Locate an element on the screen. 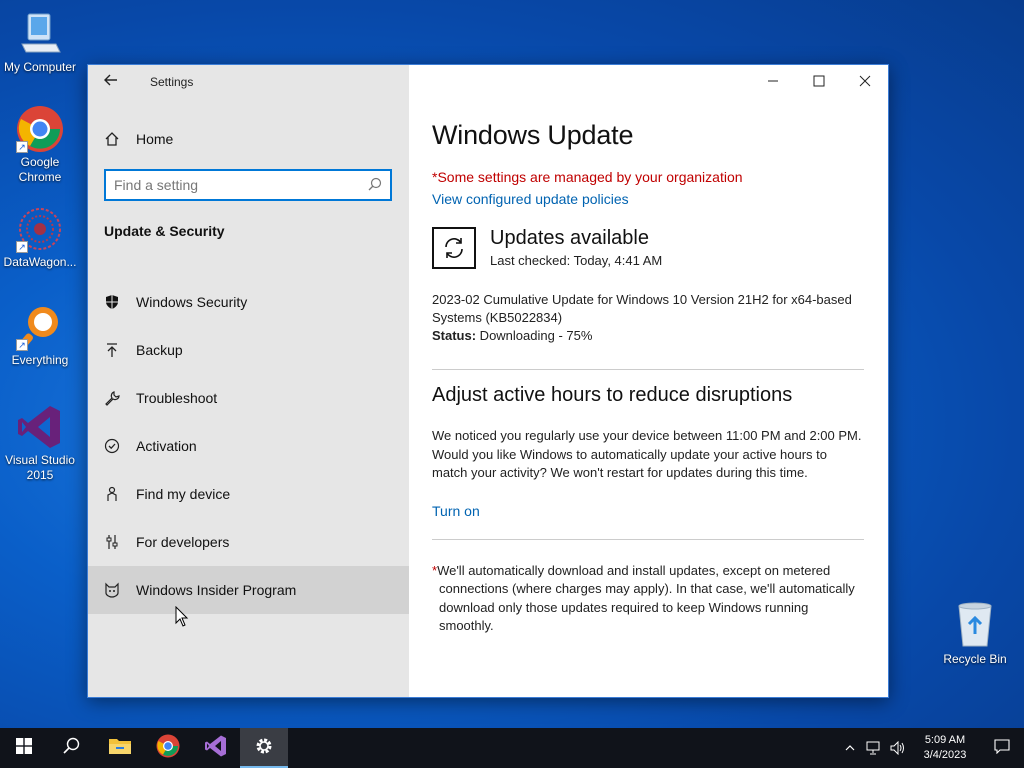 The width and height of the screenshot is (1024, 768). backup-icon is located at coordinates (112, 350).